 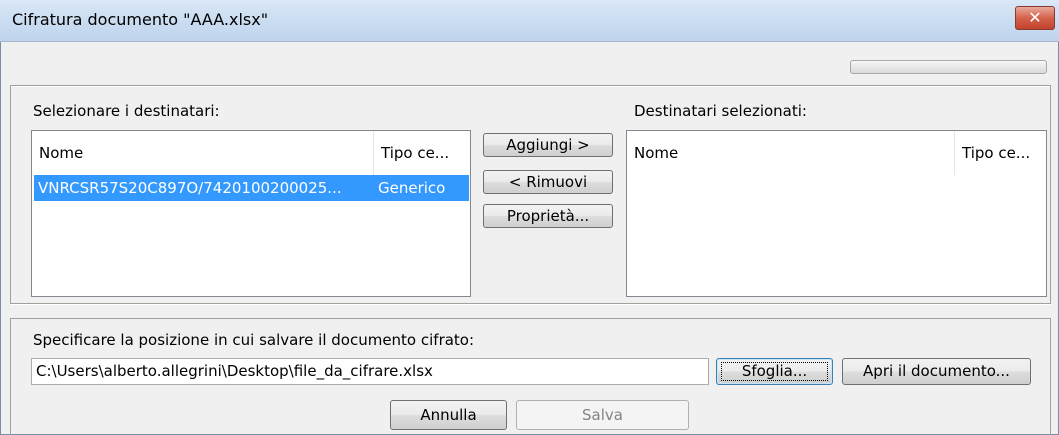 I want to click on selected-column-header-name: Nome, so click(x=790, y=153).